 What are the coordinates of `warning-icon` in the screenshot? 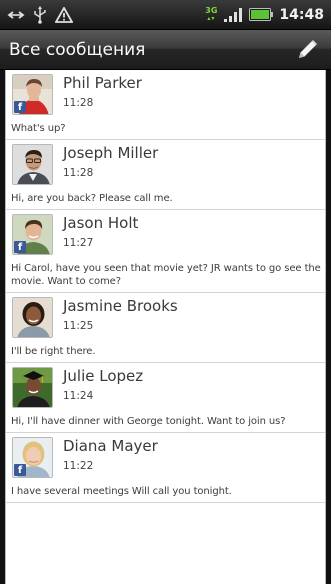 It's located at (64, 14).